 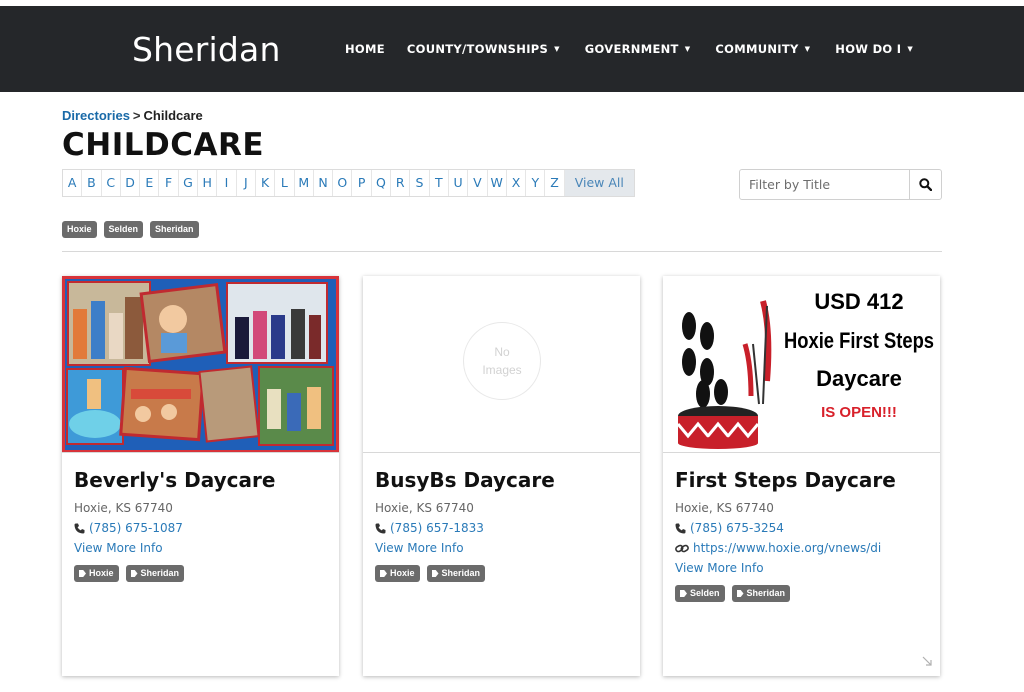 I want to click on alphabet-letter-t: T, so click(x=439, y=183).